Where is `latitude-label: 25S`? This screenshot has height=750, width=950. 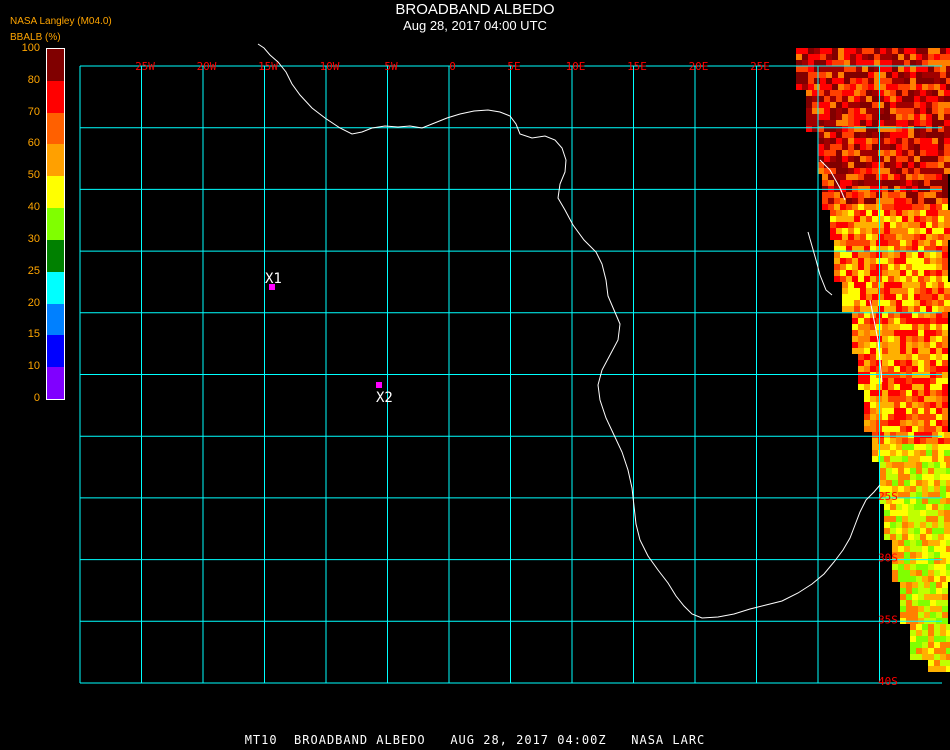 latitude-label: 25S is located at coordinates (888, 496).